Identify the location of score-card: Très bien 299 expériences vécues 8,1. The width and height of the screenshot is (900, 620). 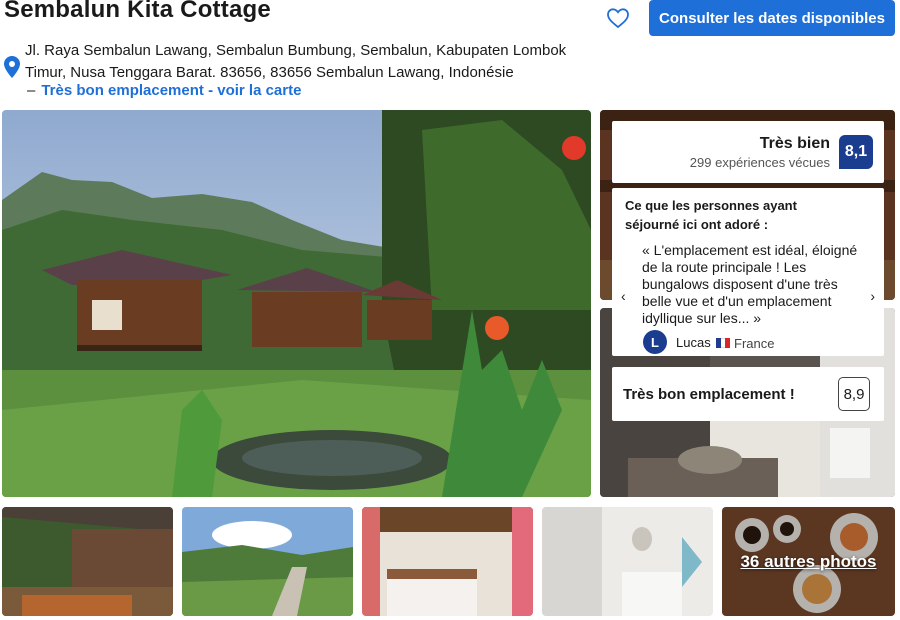
(748, 152).